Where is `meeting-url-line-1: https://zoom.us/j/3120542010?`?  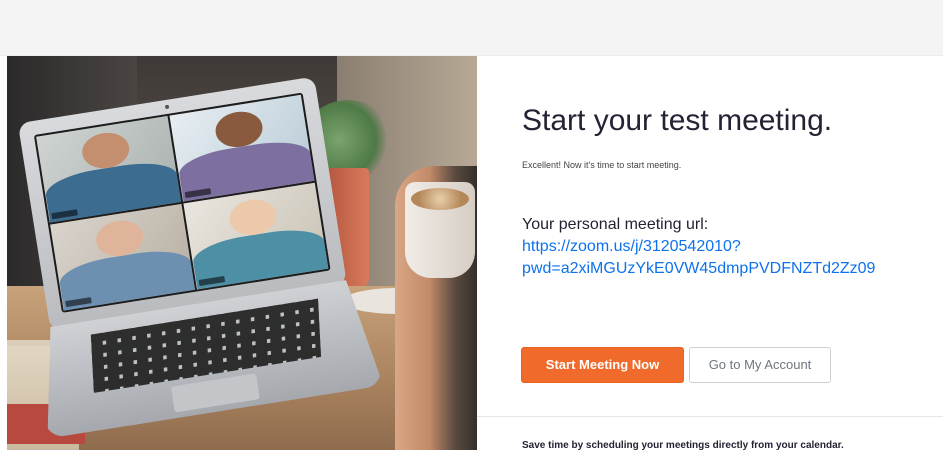 meeting-url-line-1: https://zoom.us/j/3120542010? is located at coordinates (631, 246).